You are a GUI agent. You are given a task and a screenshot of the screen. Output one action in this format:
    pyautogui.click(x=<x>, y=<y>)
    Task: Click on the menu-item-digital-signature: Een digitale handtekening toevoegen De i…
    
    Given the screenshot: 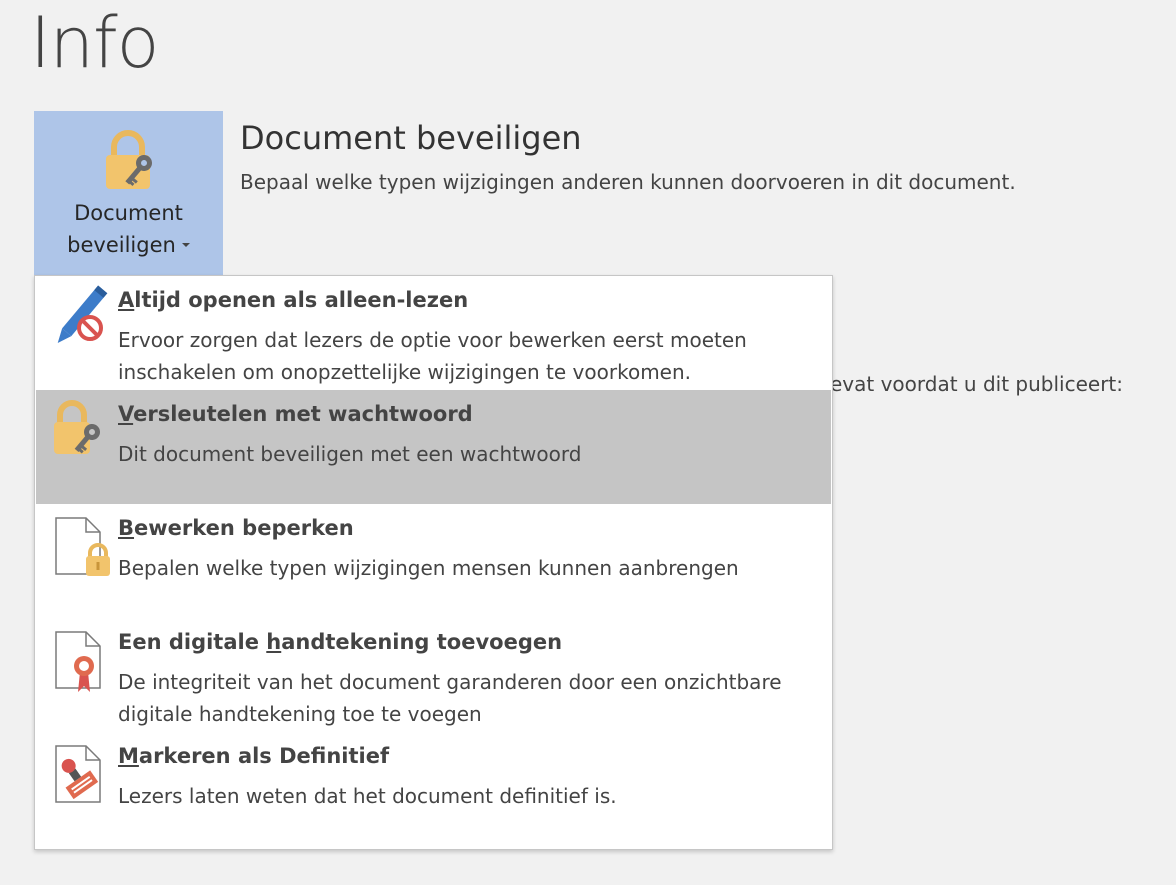 What is the action you would take?
    pyautogui.click(x=433, y=675)
    